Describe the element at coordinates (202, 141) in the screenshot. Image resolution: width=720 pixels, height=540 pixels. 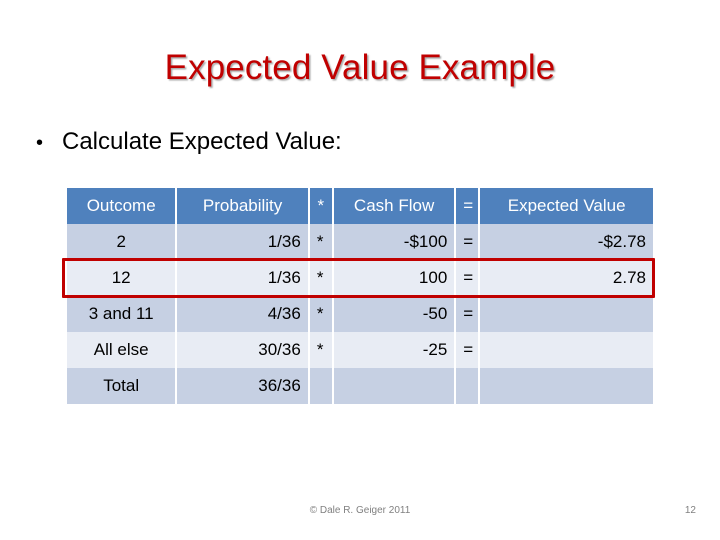
I see `bullet-item-label: Calculate Expected Value:` at that location.